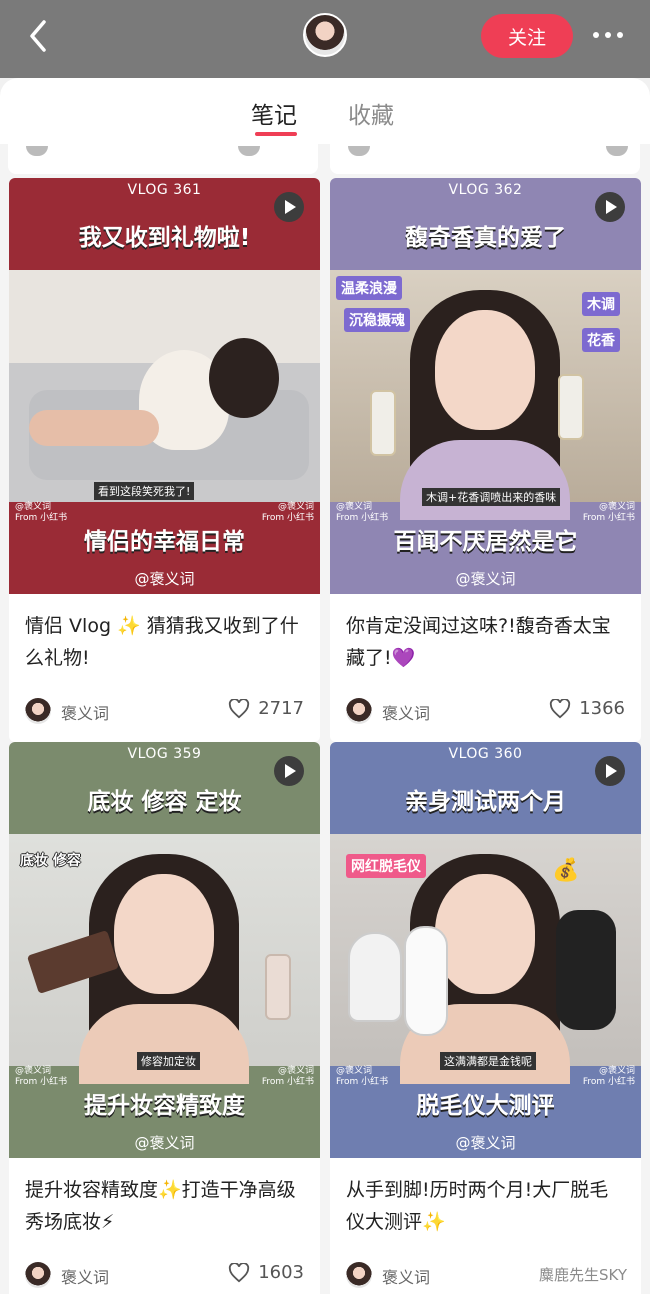 This screenshot has width=650, height=1294. I want to click on tag-label: 底妆 修容, so click(50, 861).